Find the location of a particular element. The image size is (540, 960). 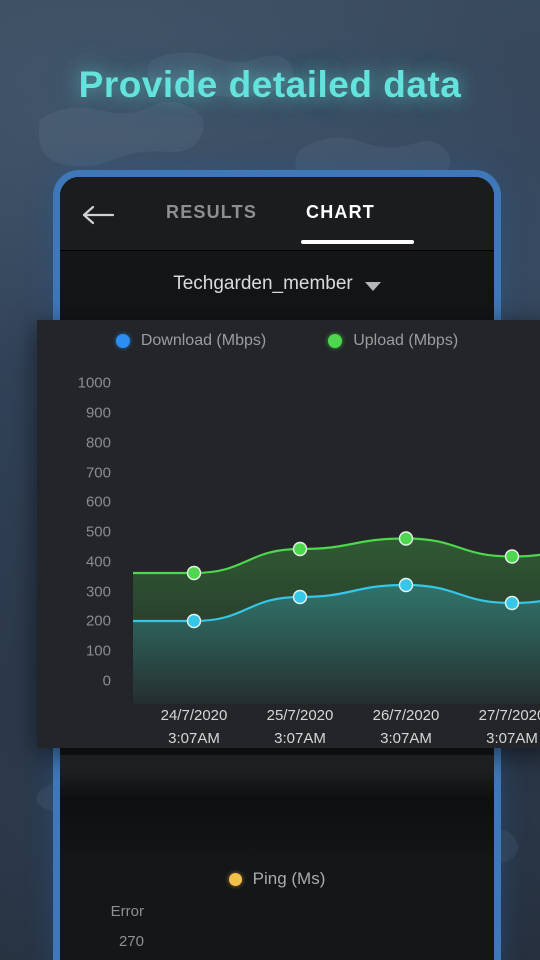

section-shadow-gradient is located at coordinates (277, 805).